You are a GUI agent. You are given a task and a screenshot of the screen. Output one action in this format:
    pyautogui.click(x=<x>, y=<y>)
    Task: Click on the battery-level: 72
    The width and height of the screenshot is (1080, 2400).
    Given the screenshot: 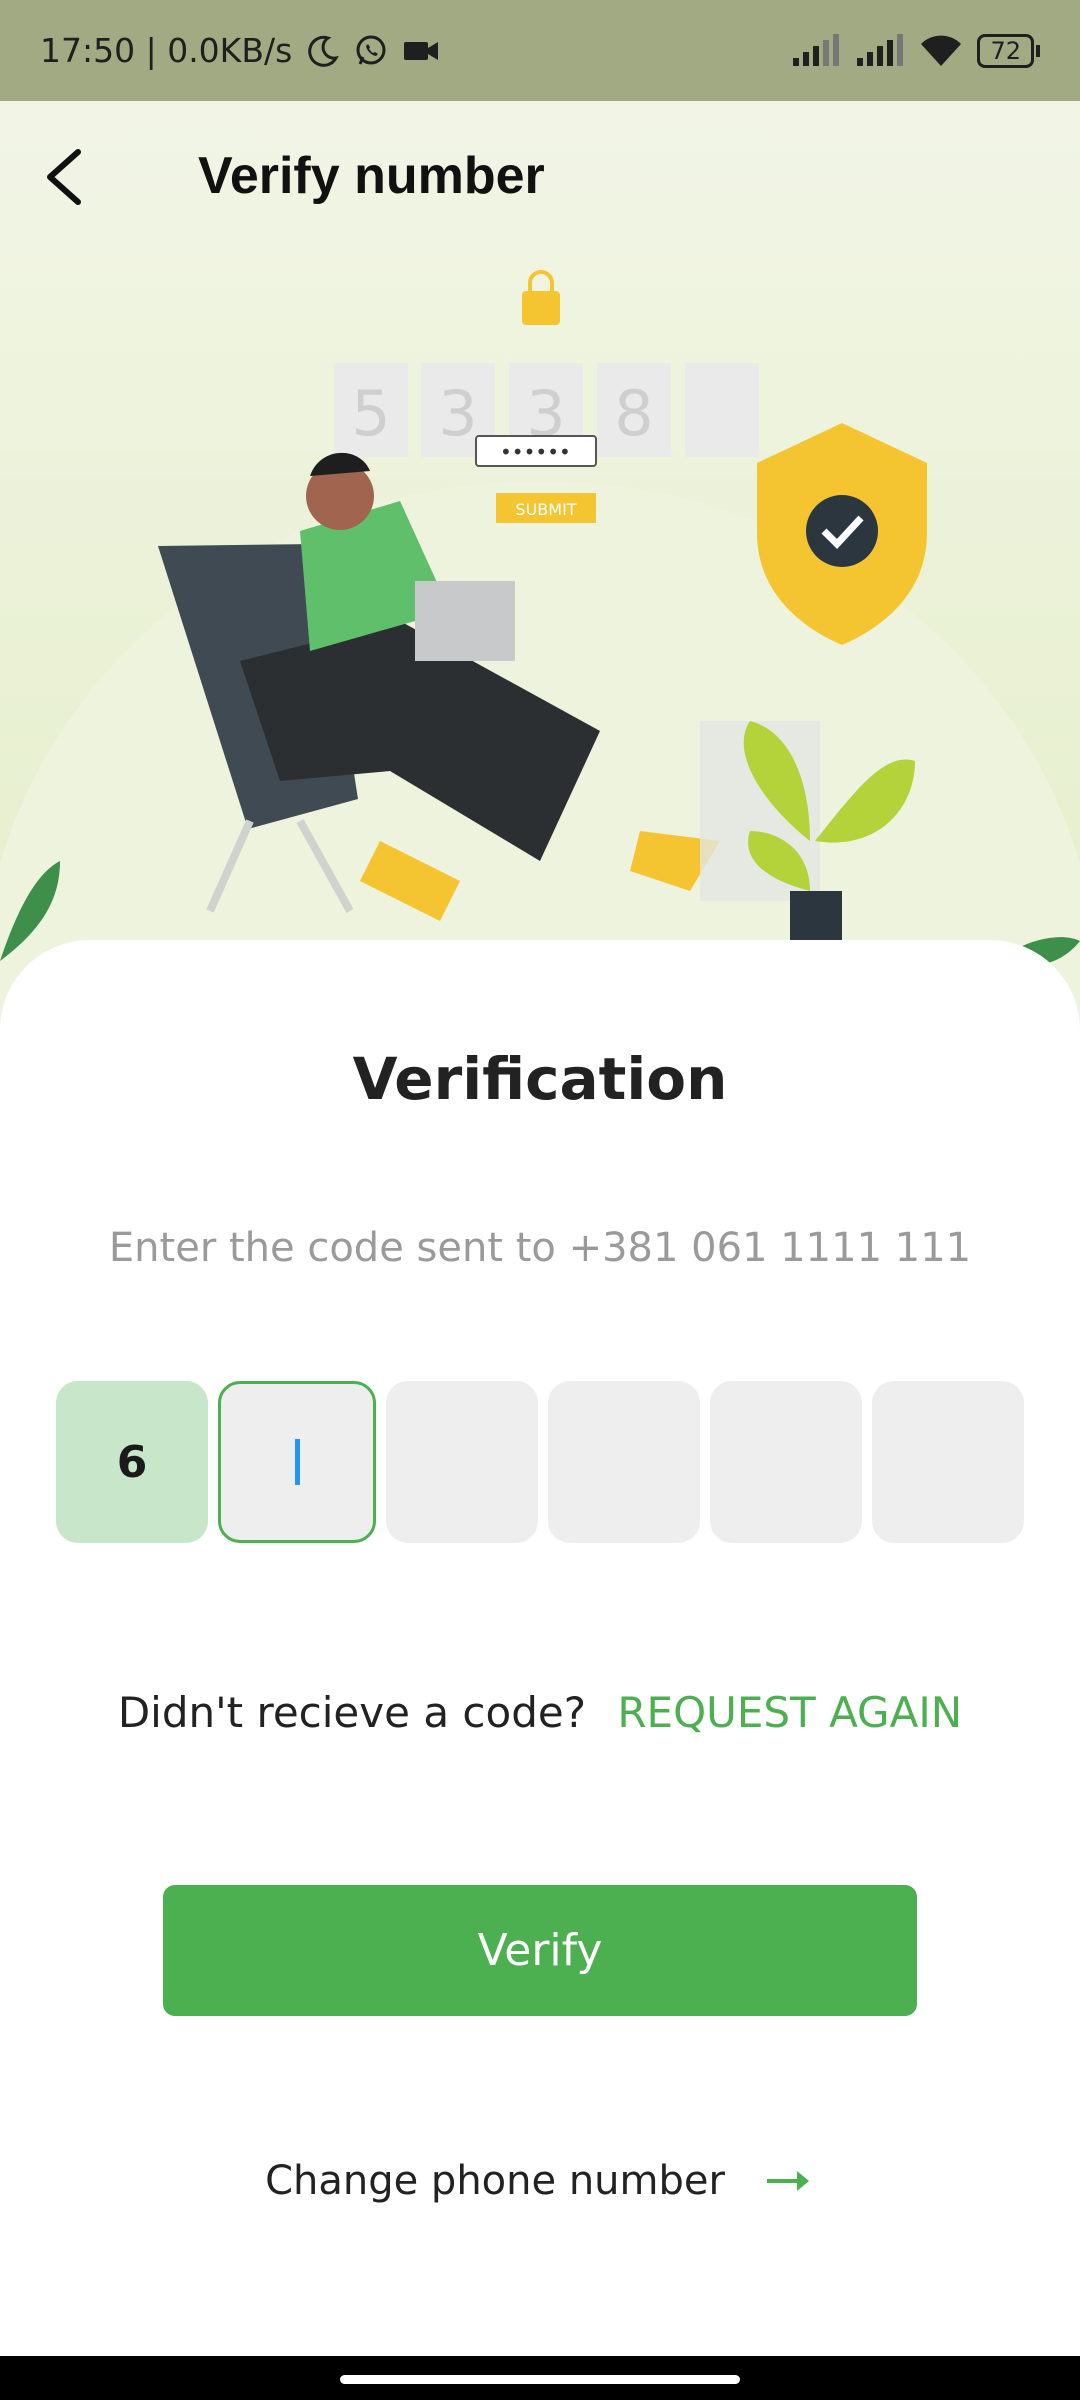 What is the action you would take?
    pyautogui.click(x=1005, y=50)
    